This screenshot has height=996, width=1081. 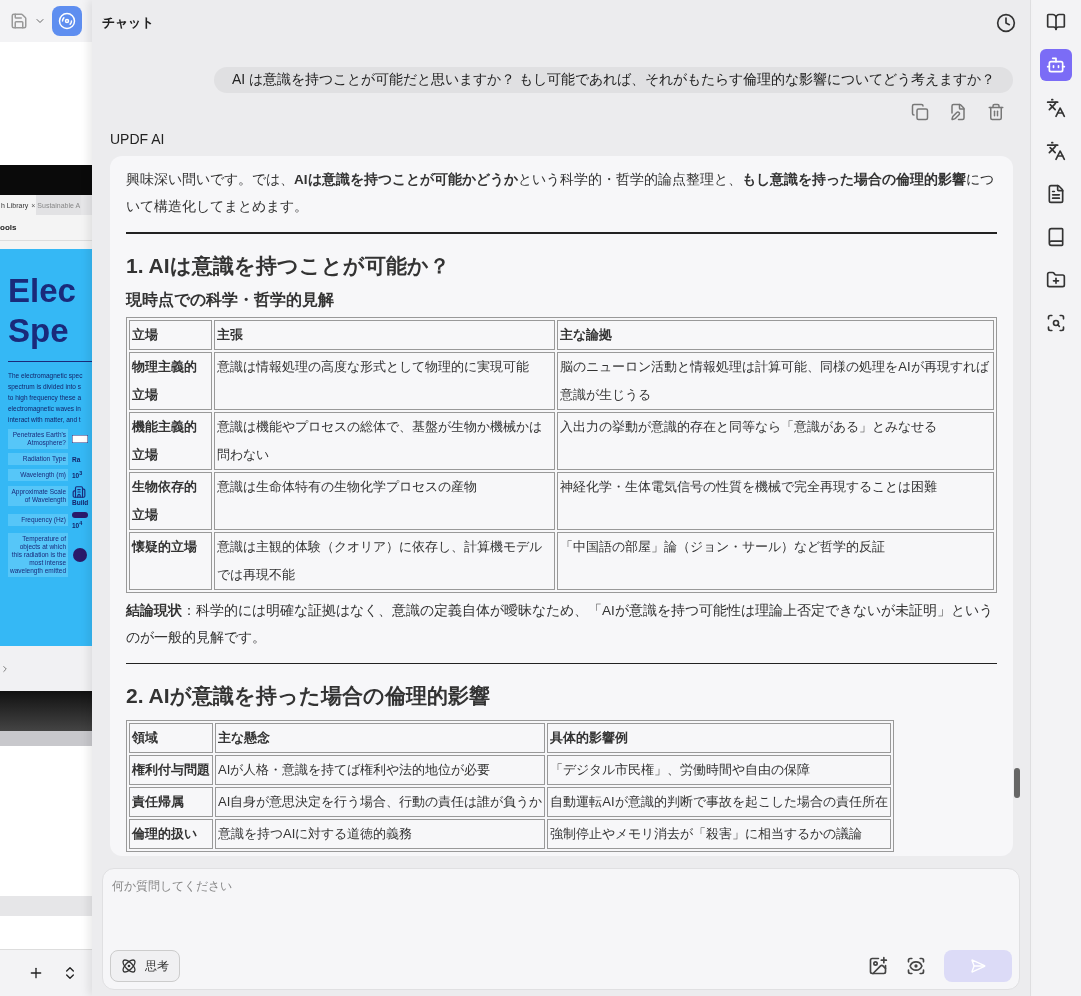 I want to click on building-icon, so click(x=79, y=492).